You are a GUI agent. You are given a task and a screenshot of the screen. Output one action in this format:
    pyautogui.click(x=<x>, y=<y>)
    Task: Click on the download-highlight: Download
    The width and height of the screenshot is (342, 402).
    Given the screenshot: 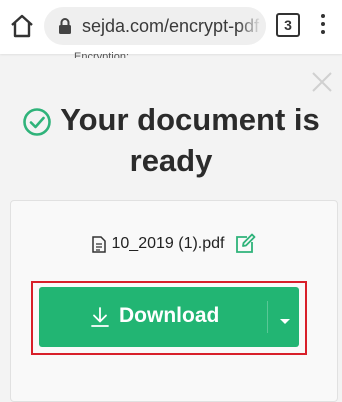 What is the action you would take?
    pyautogui.click(x=169, y=318)
    